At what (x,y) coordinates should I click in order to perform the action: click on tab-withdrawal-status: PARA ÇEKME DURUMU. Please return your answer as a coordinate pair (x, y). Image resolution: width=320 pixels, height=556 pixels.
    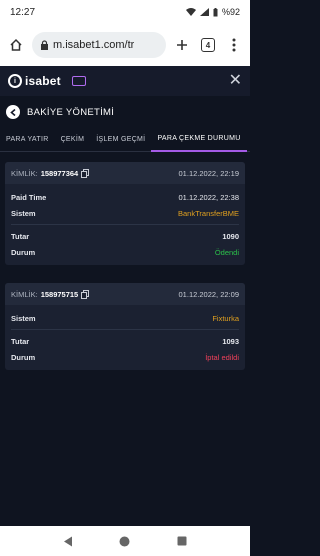
    Looking at the image, I should click on (199, 140).